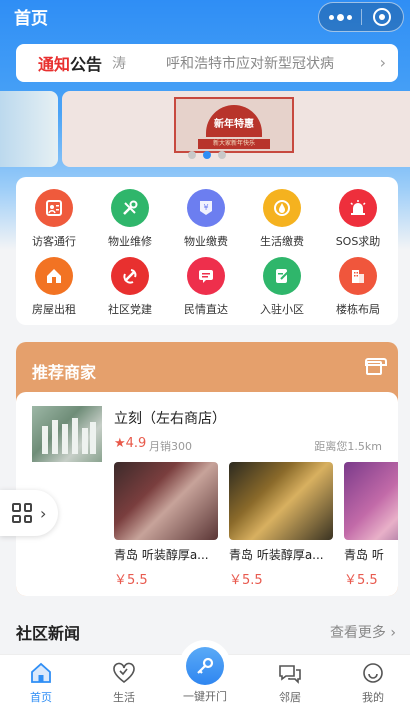  Describe the element at coordinates (364, 555) in the screenshot. I see `product-name: 青岛 听` at that location.